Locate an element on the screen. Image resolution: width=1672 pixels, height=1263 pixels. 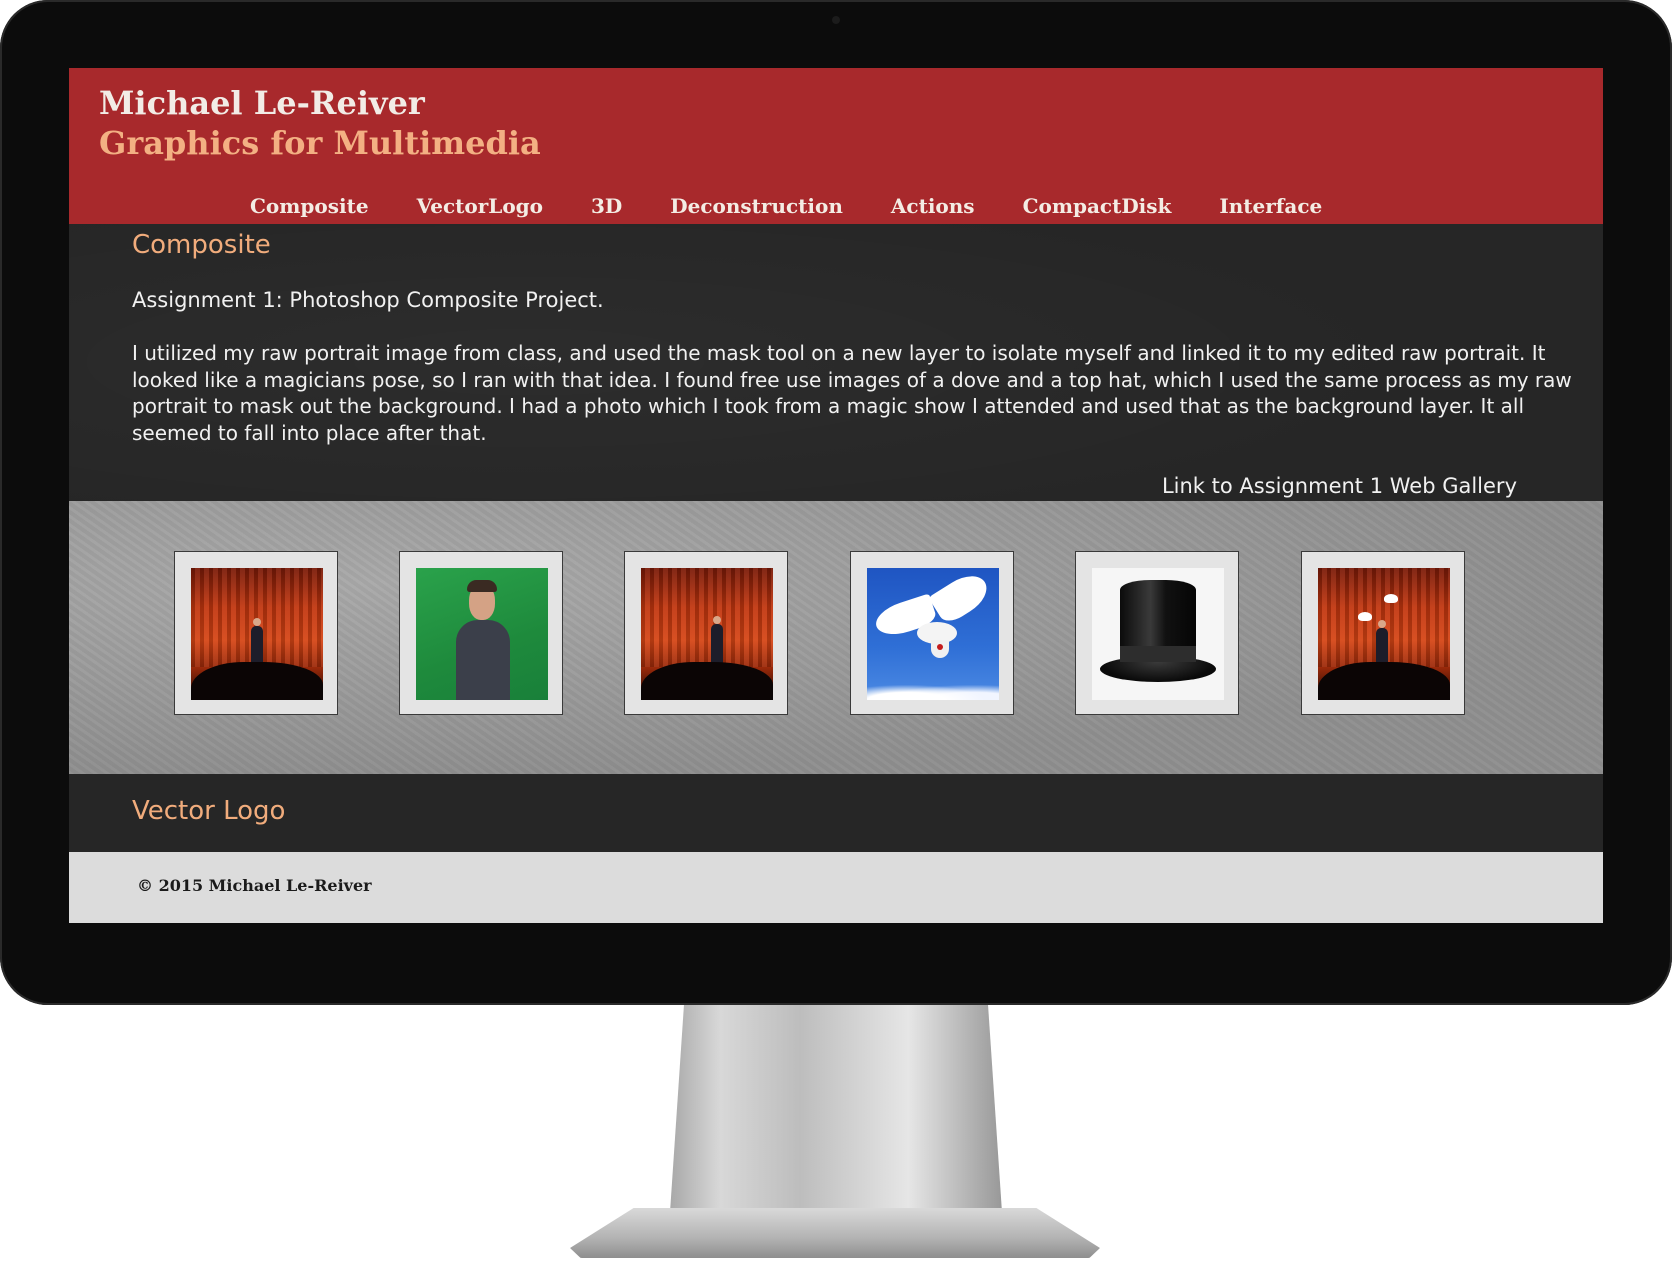
final-composite-photo is located at coordinates (1384, 634).